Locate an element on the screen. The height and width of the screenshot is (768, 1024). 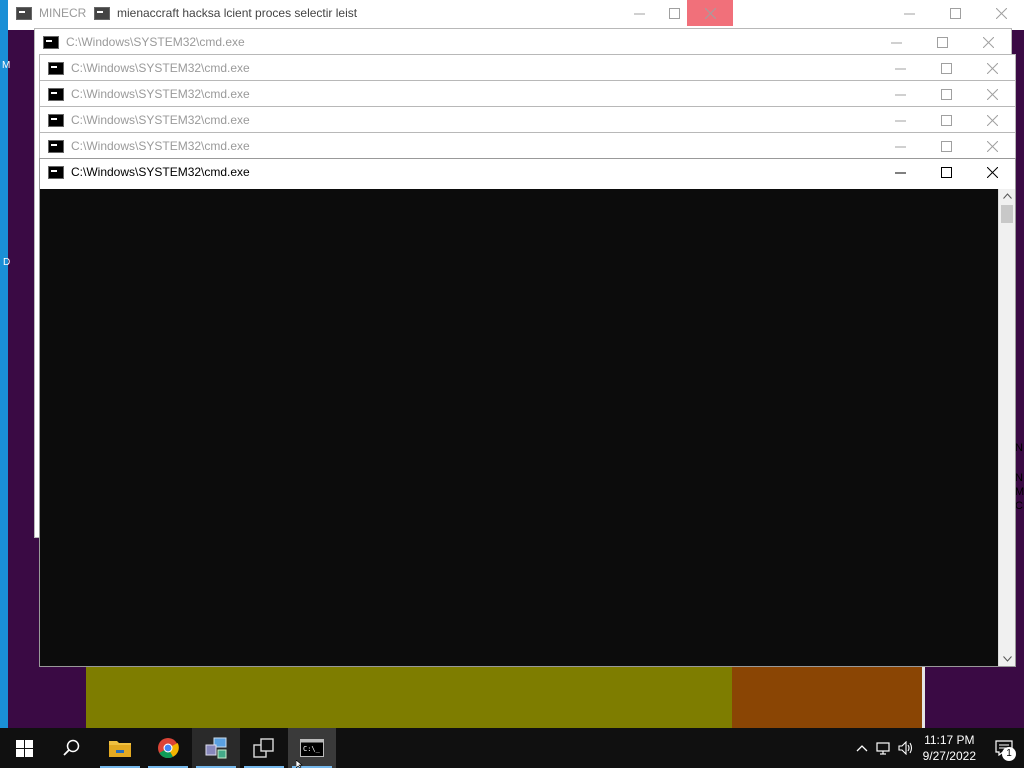
scroll-up-button is located at coordinates (1007, 196).